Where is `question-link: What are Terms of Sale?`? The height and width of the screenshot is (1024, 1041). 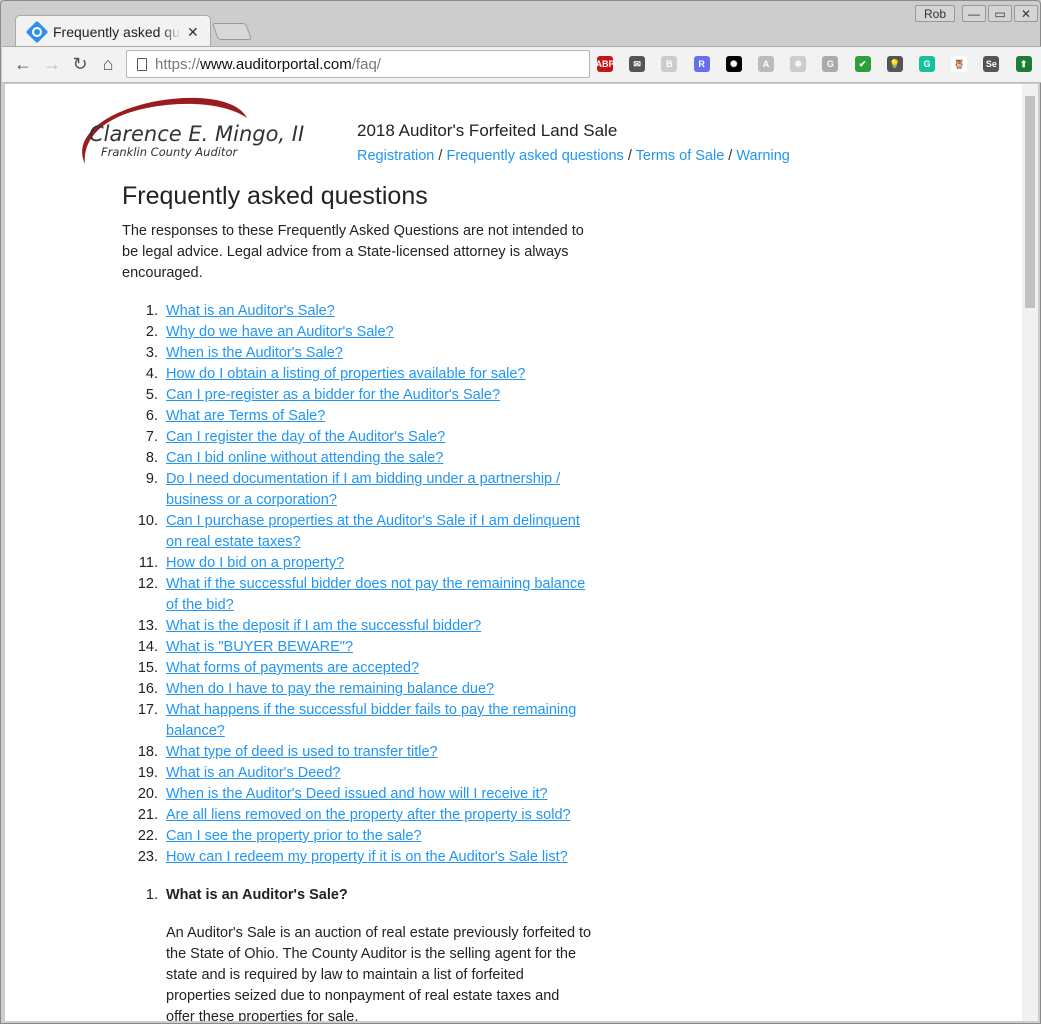
question-link: What are Terms of Sale? is located at coordinates (245, 416).